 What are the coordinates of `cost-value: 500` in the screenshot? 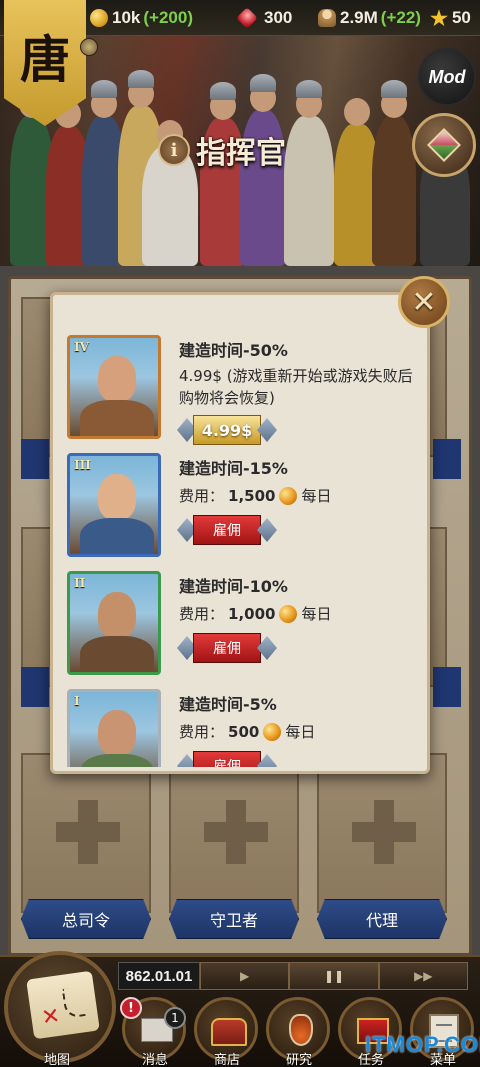 It's located at (244, 731).